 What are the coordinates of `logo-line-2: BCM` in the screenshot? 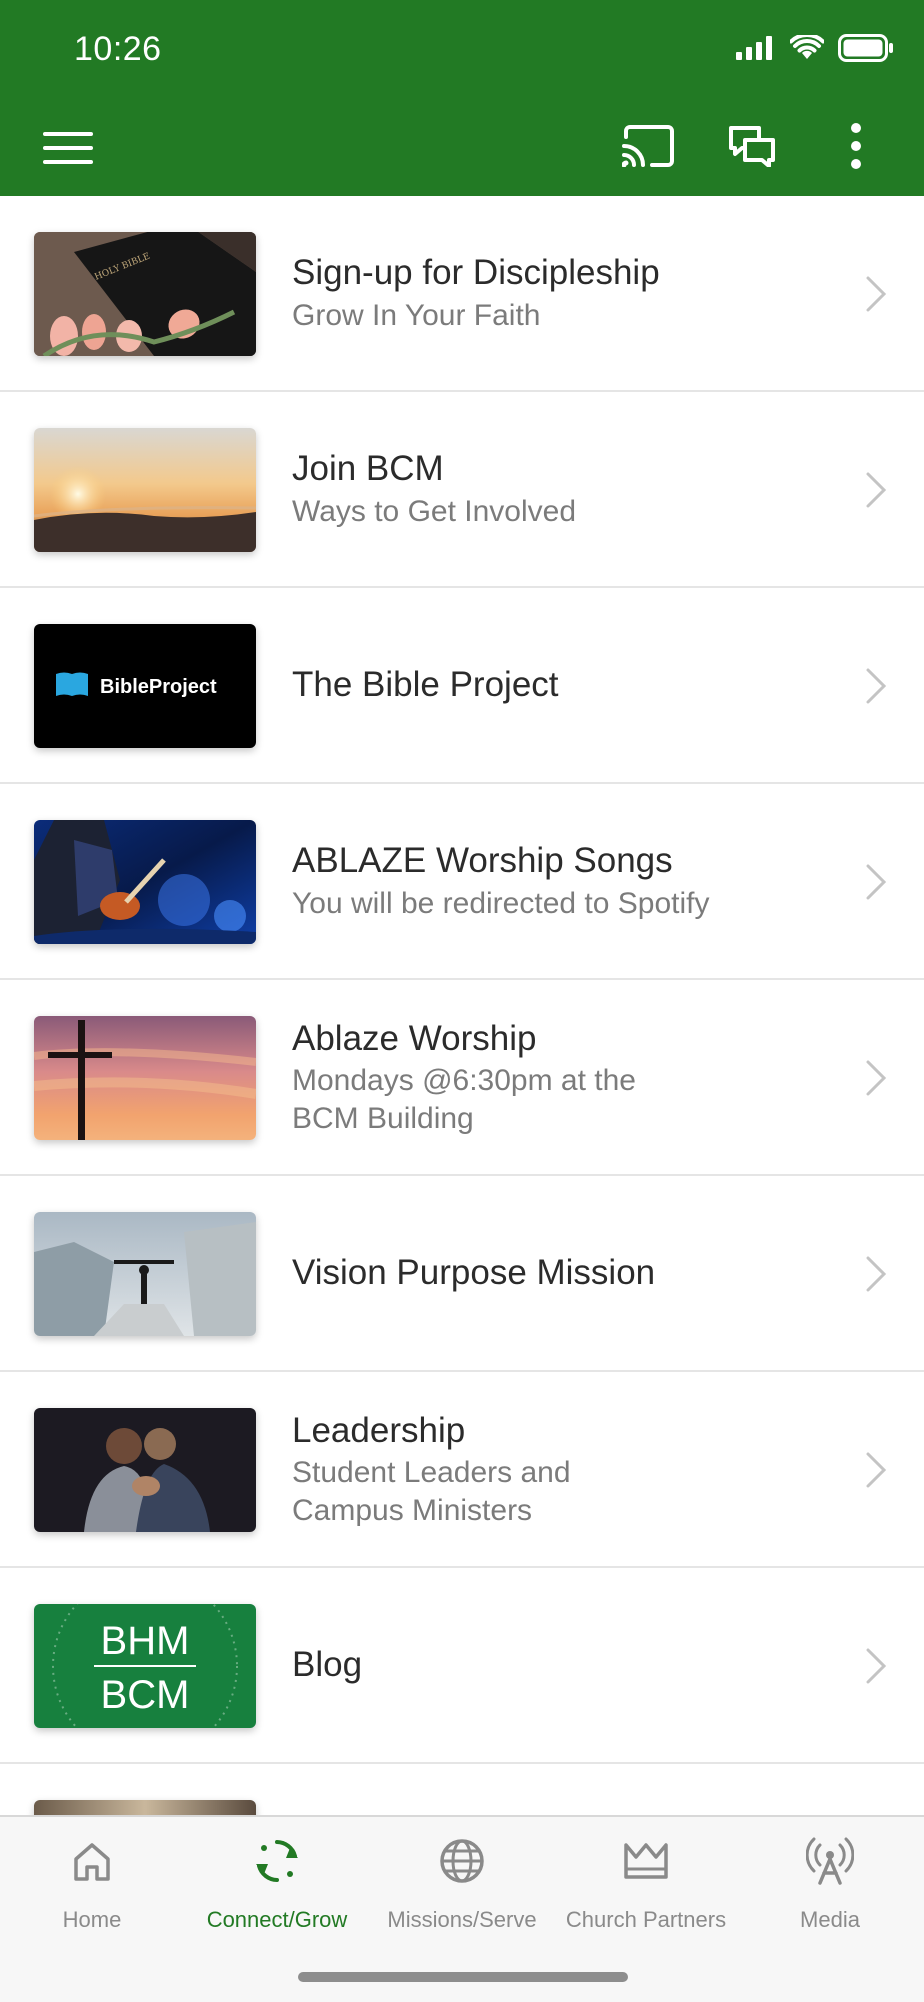 It's located at (145, 1695).